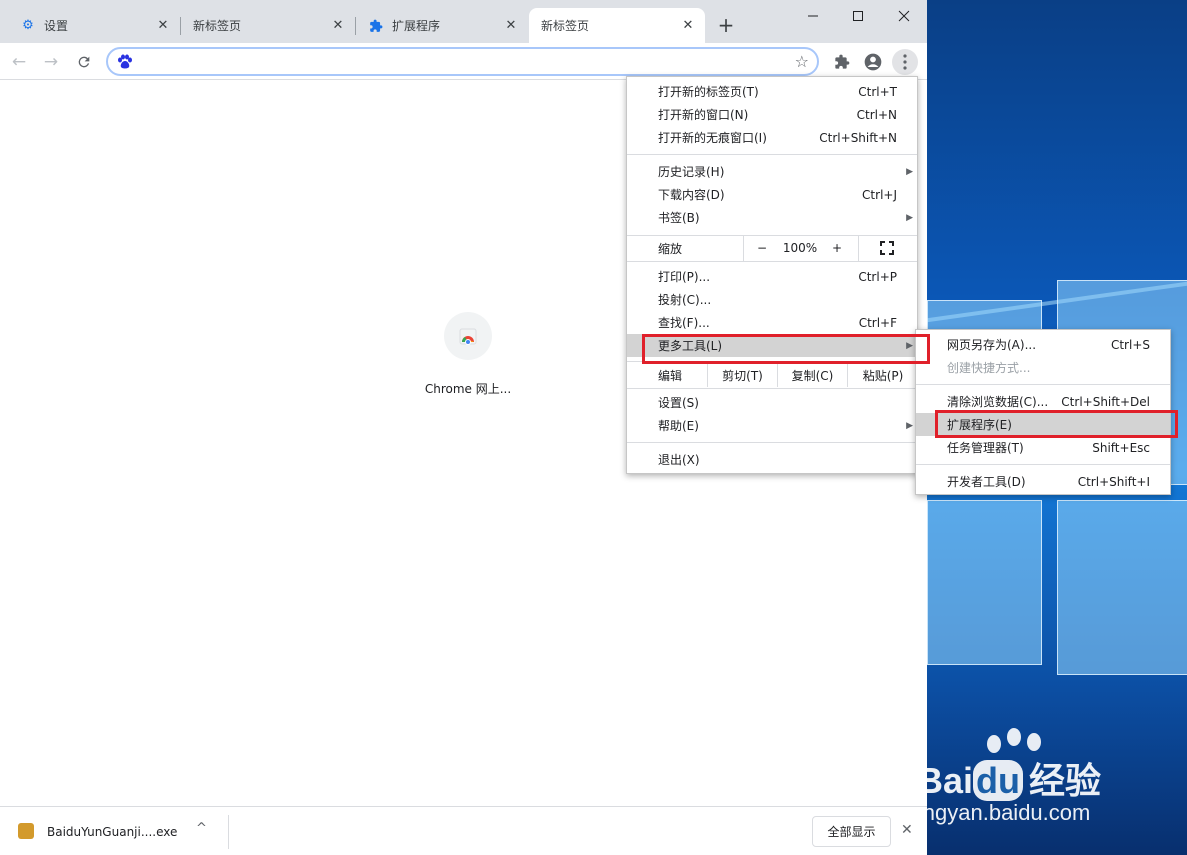 This screenshot has height=855, width=1187. I want to click on baidu-paw-icon, so click(125, 61).